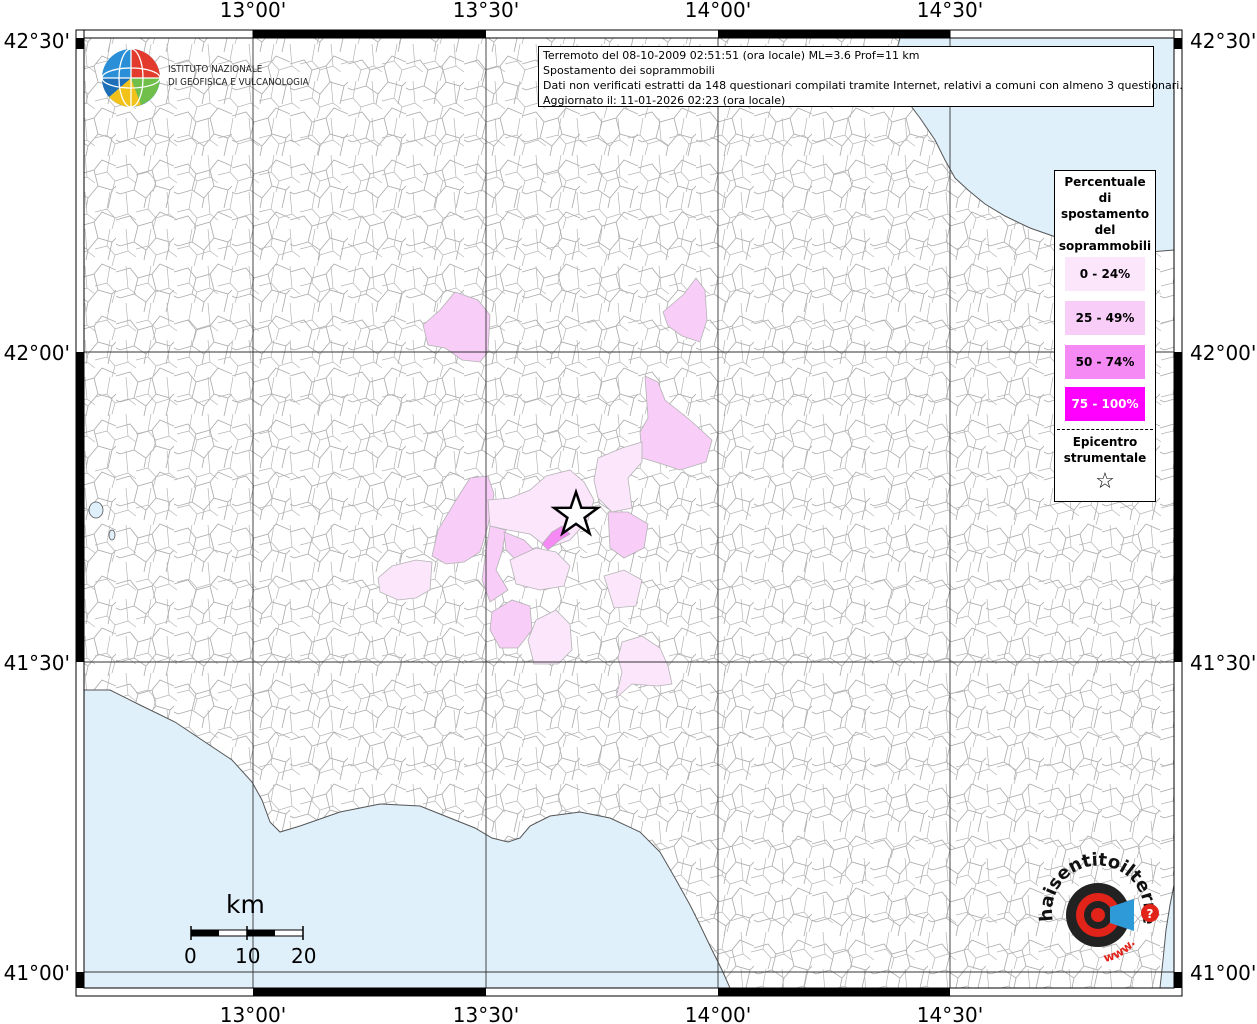 The width and height of the screenshot is (1257, 1024). I want to click on legend-title-line: Percentuale, so click(1105, 182).